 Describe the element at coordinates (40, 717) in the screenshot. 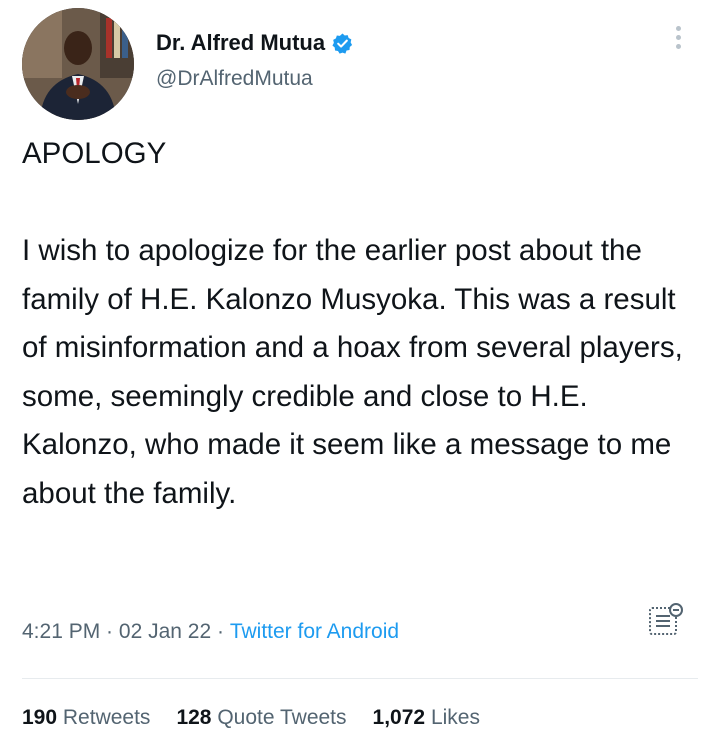

I see `retweets-count: 190` at that location.